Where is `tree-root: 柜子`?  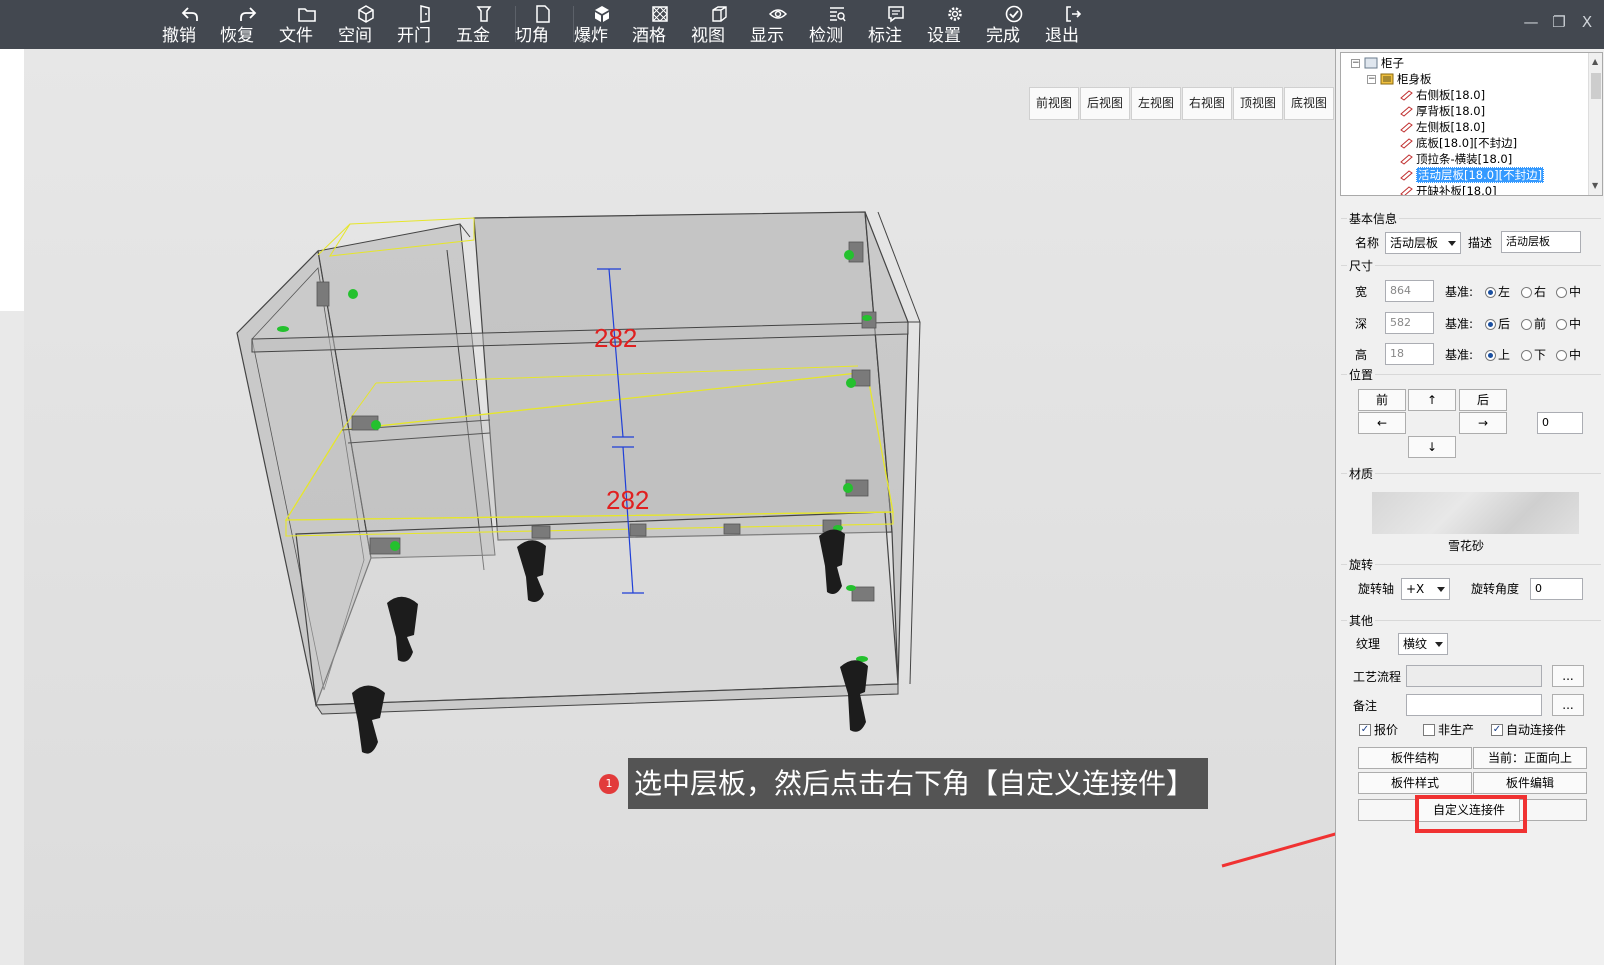
tree-root: 柜子 is located at coordinates (1384, 63).